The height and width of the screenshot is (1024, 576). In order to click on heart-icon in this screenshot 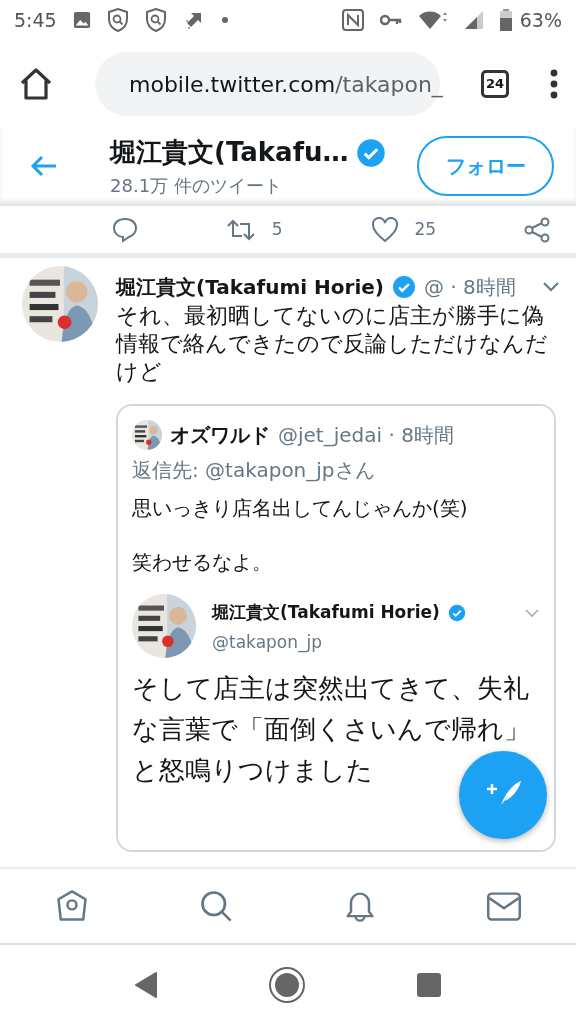, I will do `click(384, 229)`.